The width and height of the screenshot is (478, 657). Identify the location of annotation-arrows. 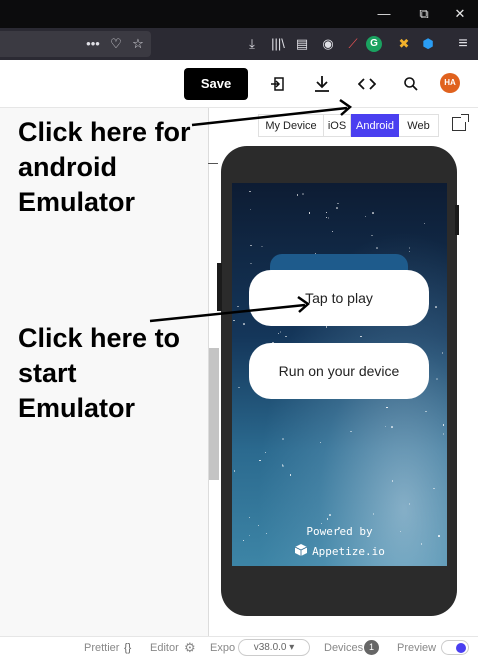
(251, 210).